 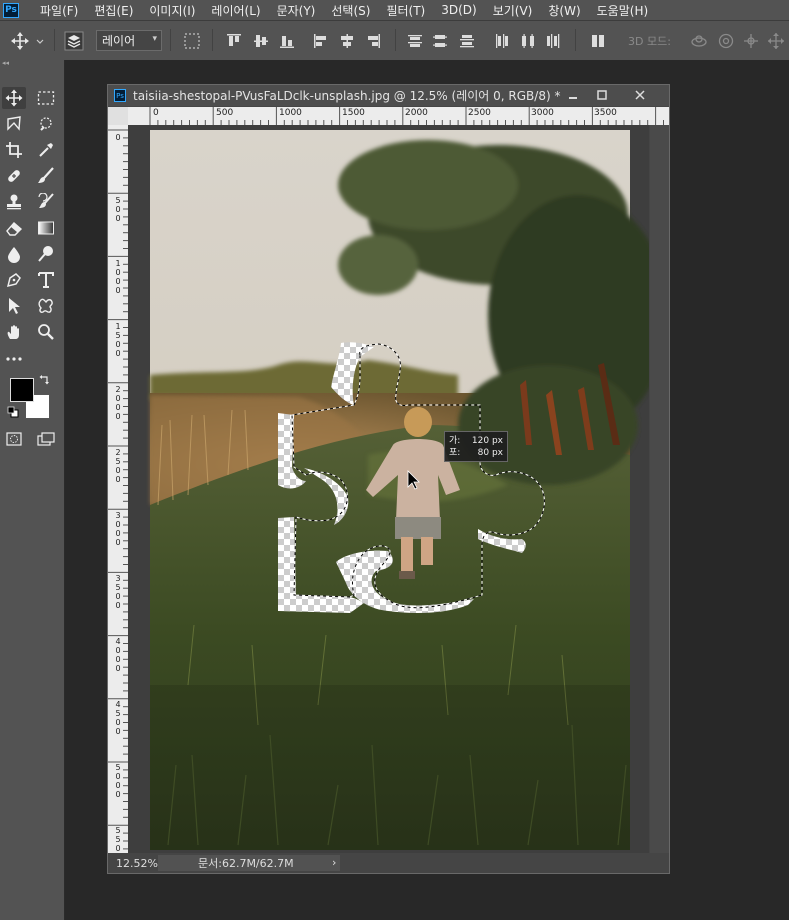 I want to click on screen-mode-button, so click(x=46, y=439).